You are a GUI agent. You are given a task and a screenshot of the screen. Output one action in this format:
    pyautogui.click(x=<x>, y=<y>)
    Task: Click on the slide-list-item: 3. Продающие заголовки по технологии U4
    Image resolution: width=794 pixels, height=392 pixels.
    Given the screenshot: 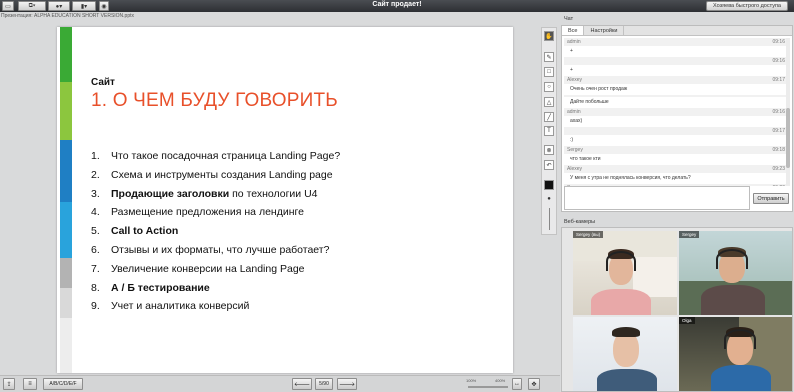 What is the action you would take?
    pyautogui.click(x=204, y=193)
    